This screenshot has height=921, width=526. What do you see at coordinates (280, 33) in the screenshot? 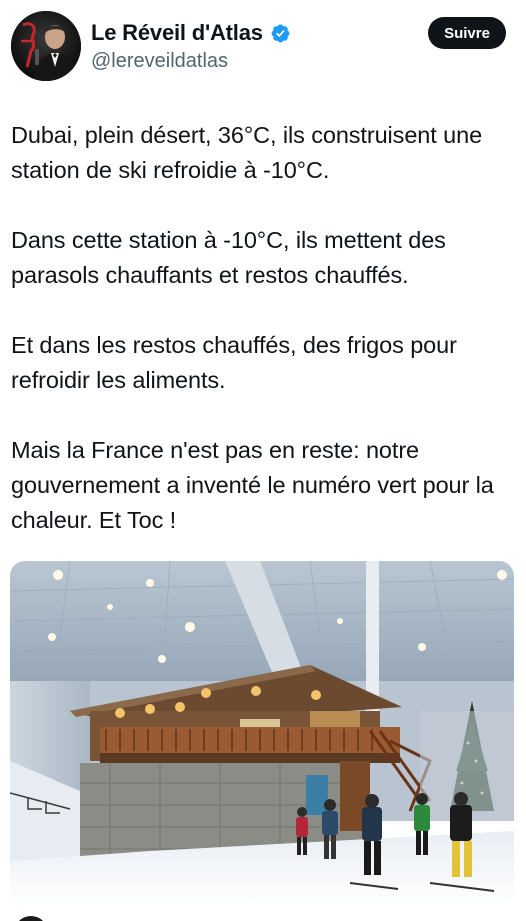
I see `verified-badge-icon` at bounding box center [280, 33].